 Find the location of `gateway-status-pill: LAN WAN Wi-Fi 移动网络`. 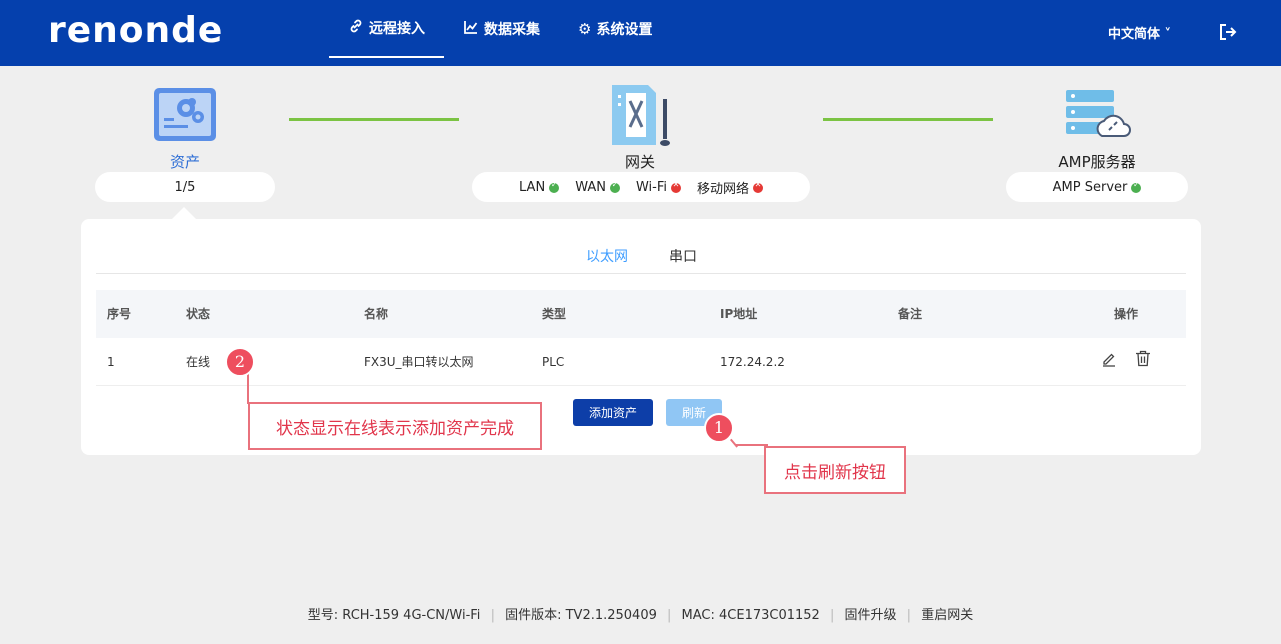

gateway-status-pill: LAN WAN Wi-Fi 移动网络 is located at coordinates (641, 187).